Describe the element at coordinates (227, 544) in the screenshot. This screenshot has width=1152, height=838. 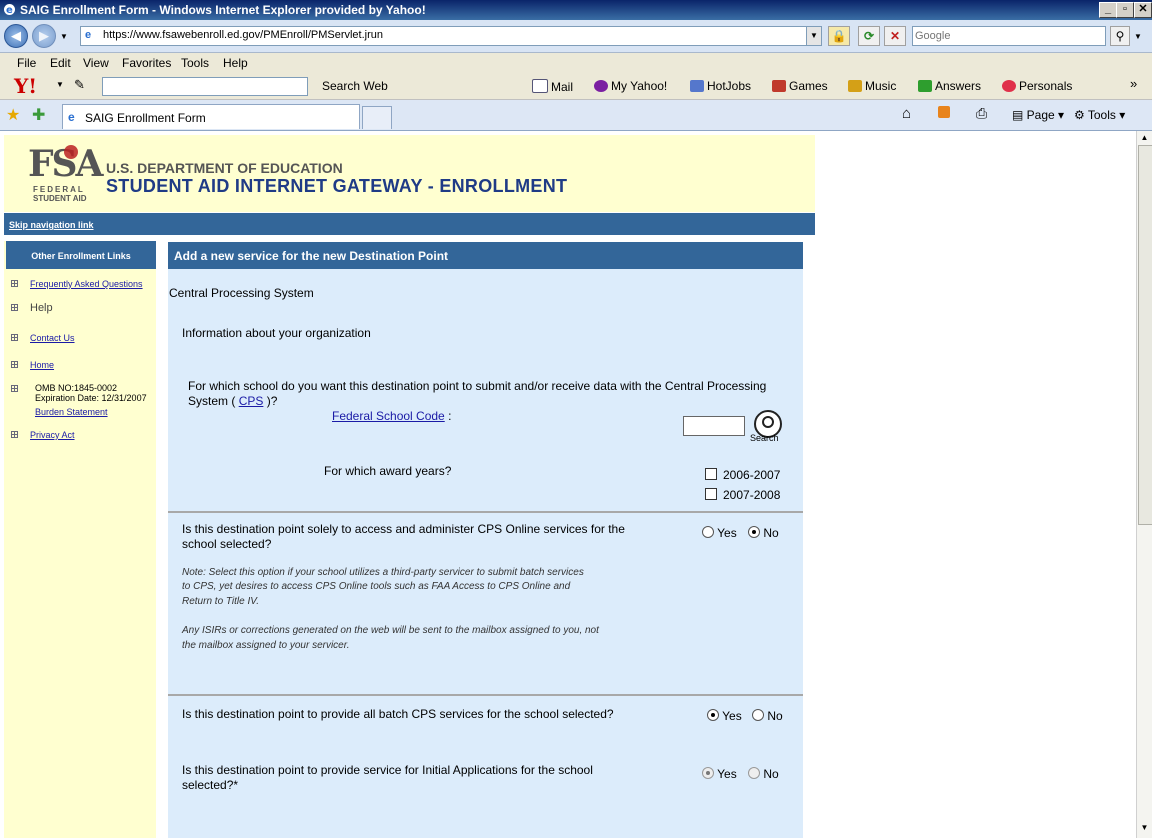
I see `online-question-line2: school selected?` at that location.